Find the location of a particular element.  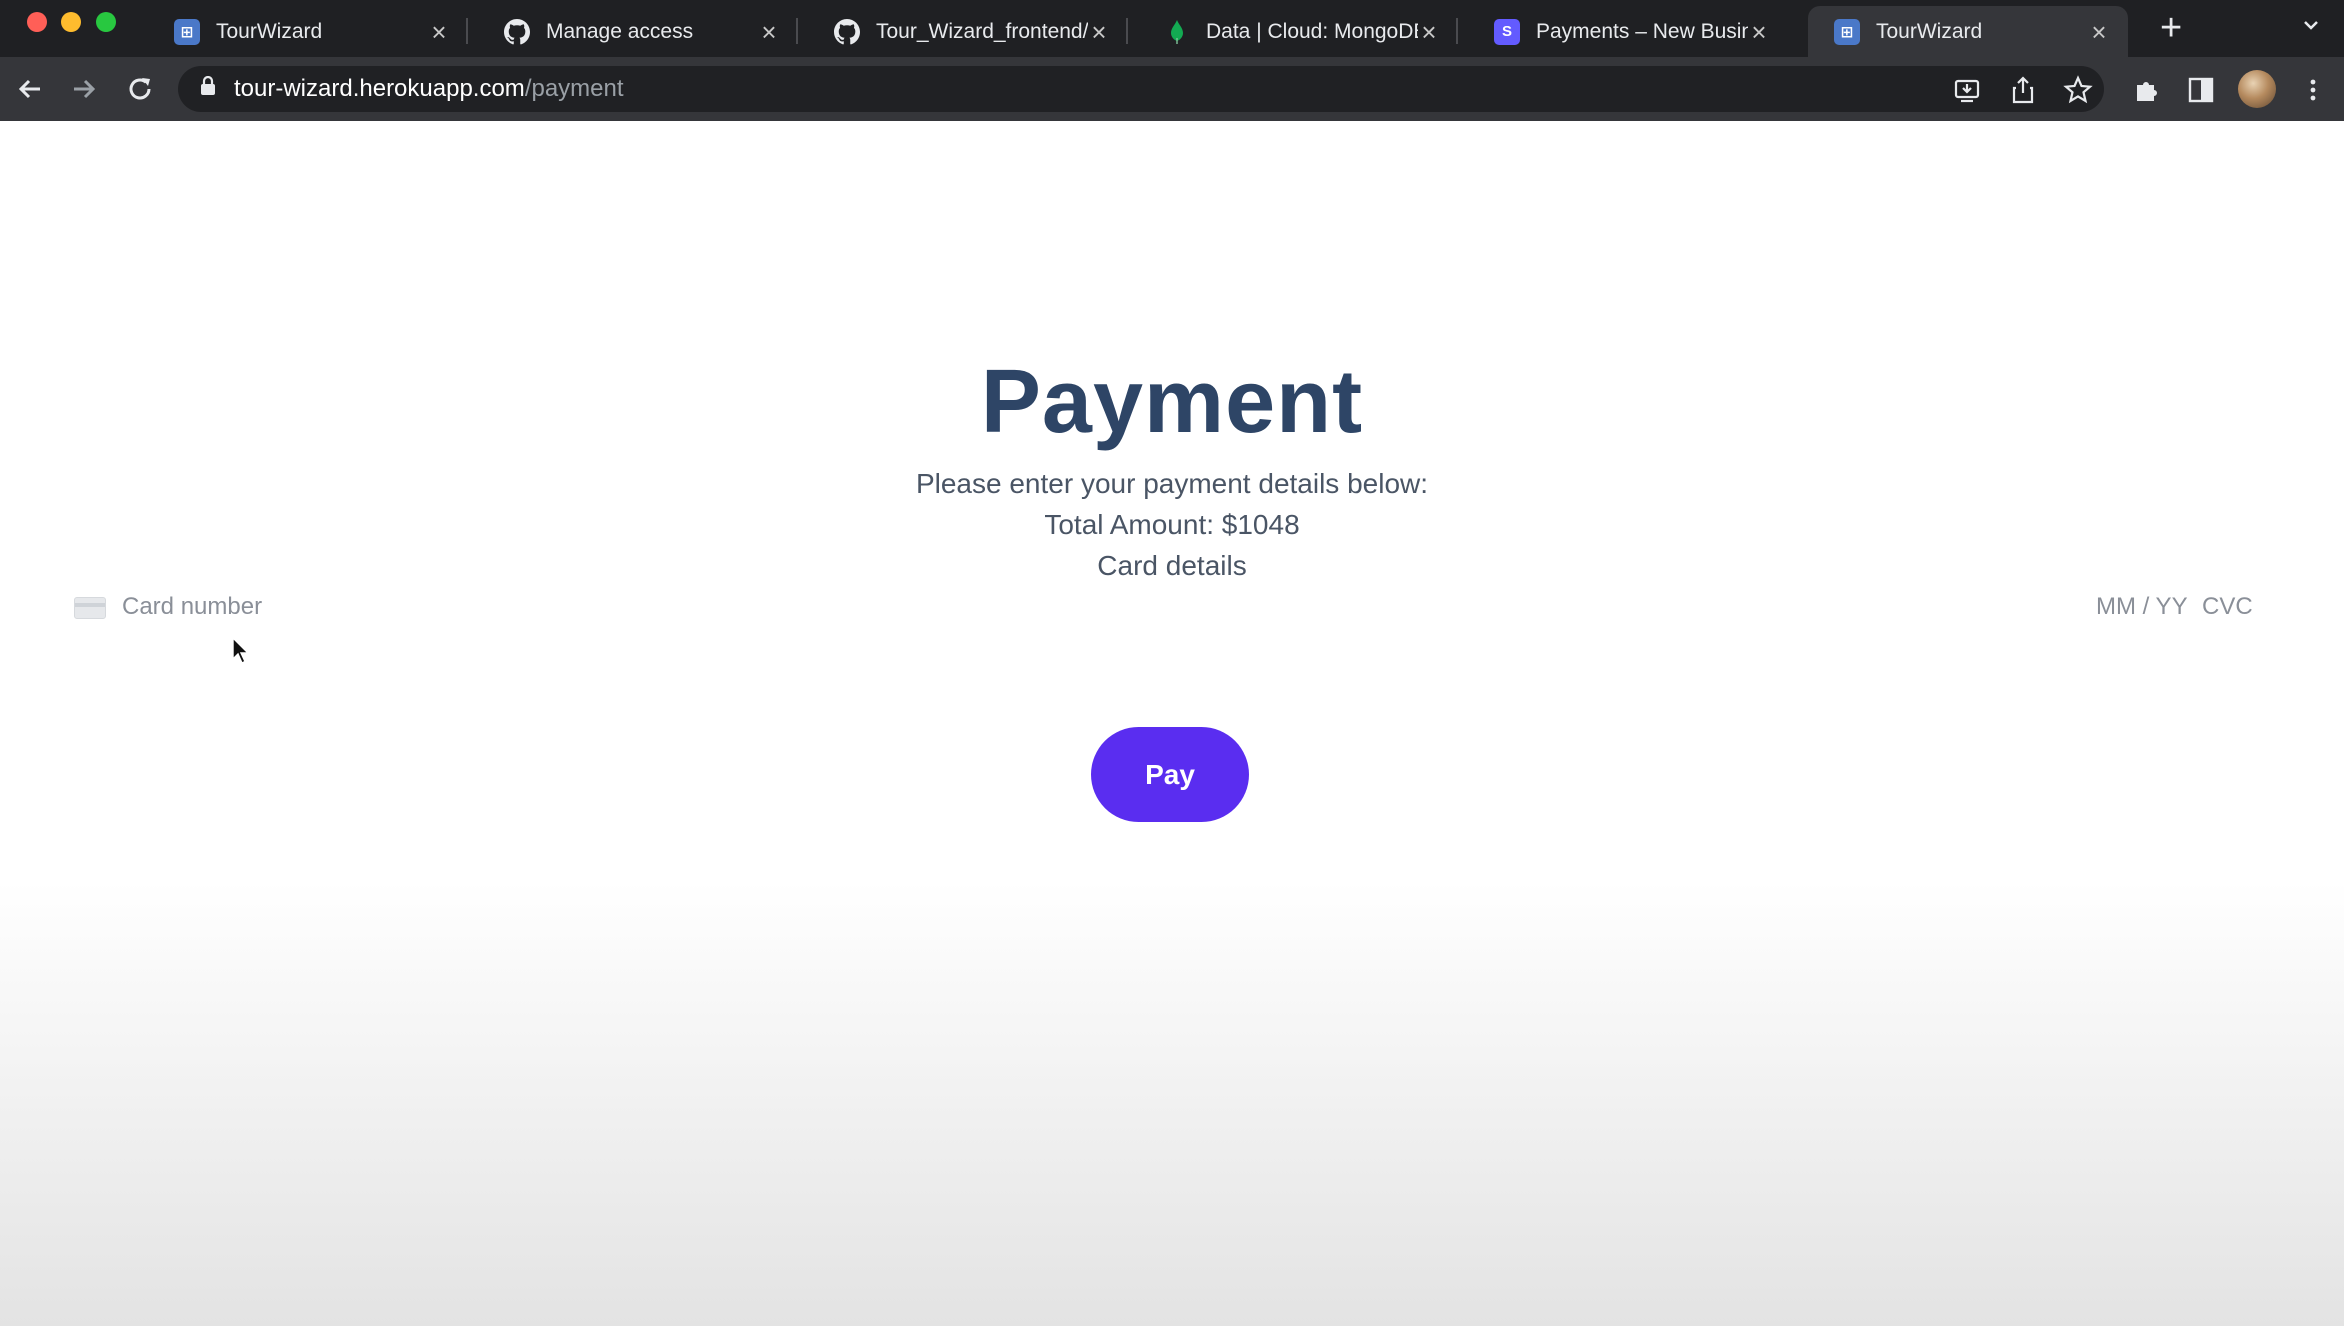

expiry-input: MM / YY is located at coordinates (2142, 607).